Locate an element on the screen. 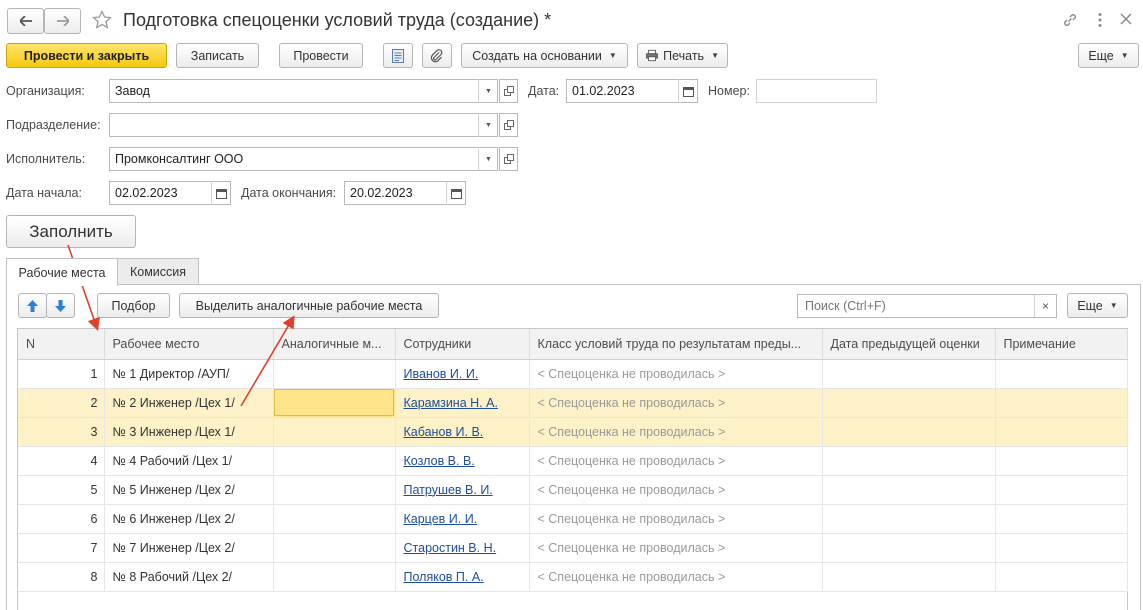 The width and height of the screenshot is (1143, 610). employee-link: Поляков П. А. is located at coordinates (444, 577).